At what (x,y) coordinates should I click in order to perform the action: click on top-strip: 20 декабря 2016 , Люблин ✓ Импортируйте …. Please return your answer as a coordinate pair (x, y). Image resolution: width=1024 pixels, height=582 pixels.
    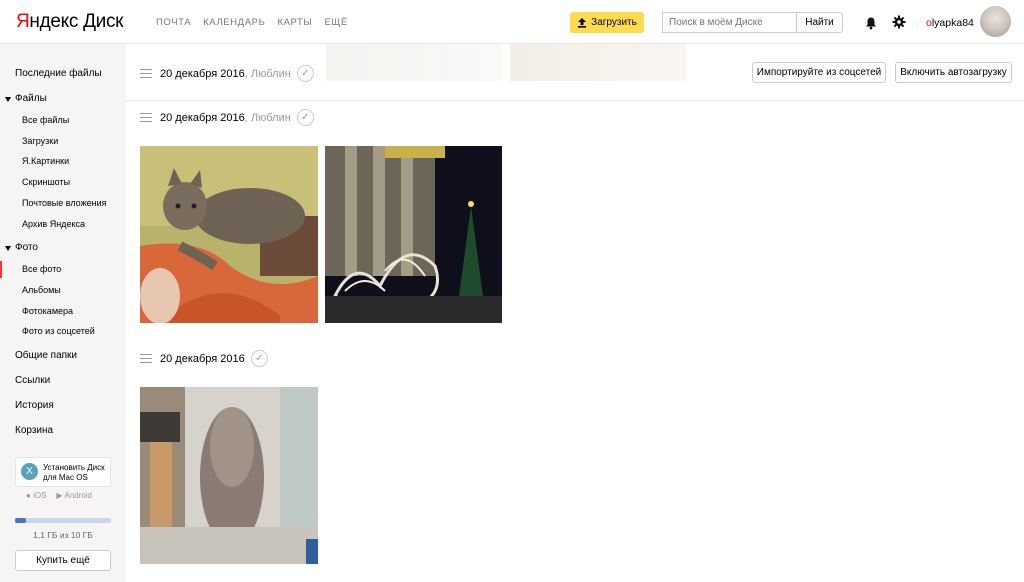
    Looking at the image, I should click on (575, 72).